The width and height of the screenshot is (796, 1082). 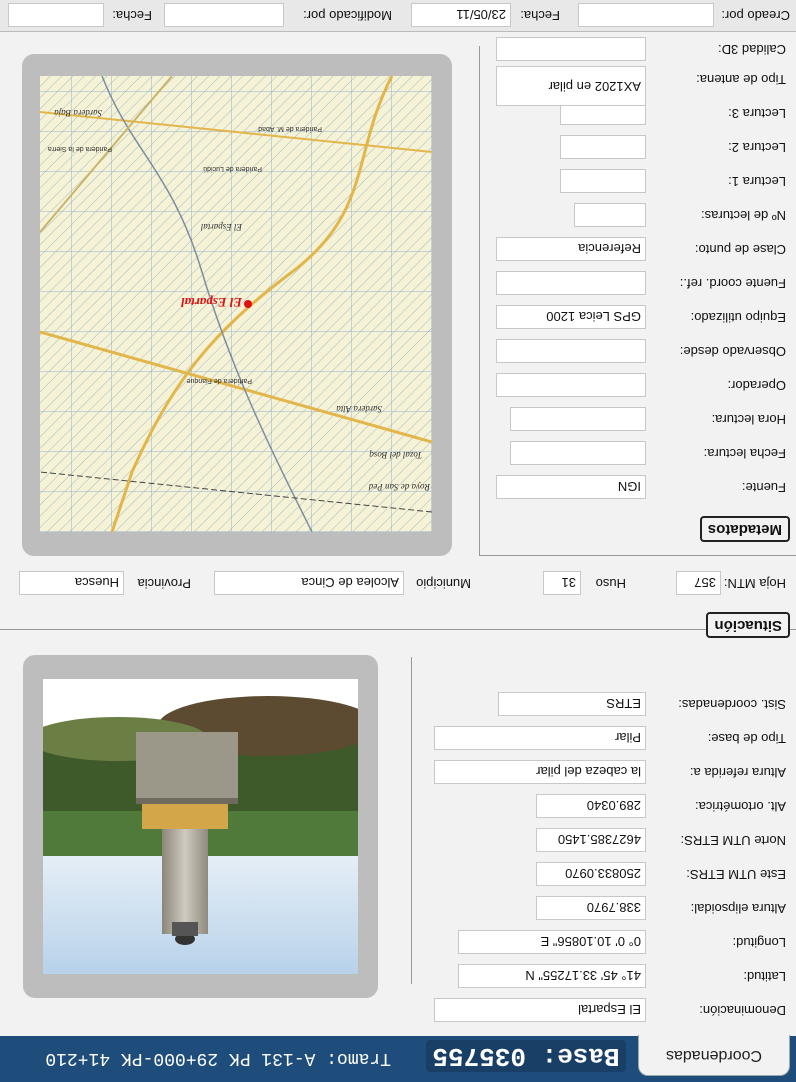 What do you see at coordinates (738, 317) in the screenshot?
I see `equipo-label: Equipo utilizado:` at bounding box center [738, 317].